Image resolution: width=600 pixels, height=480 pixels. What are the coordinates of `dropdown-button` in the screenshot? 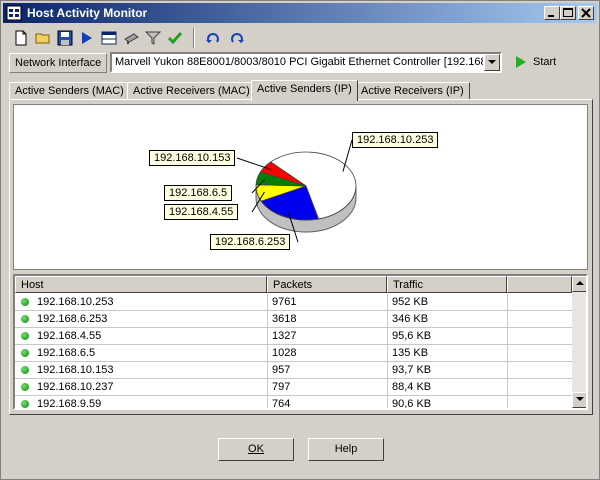 It's located at (492, 62).